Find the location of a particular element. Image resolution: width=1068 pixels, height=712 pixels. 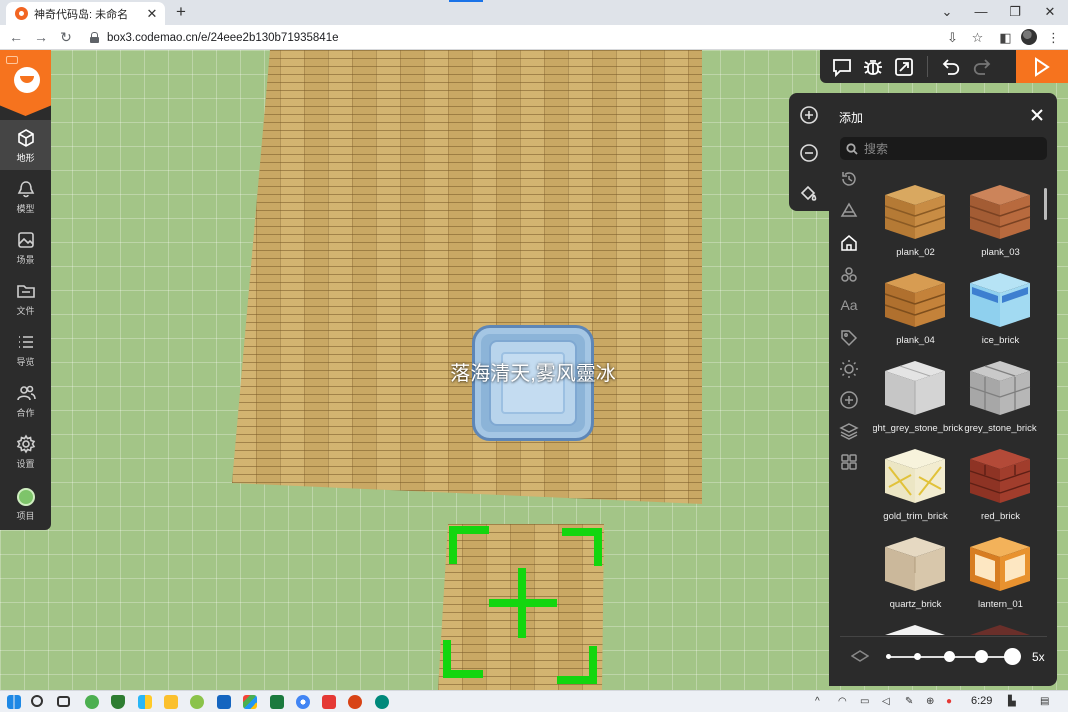

nav-item-settings: 设置 is located at coordinates (25, 451).